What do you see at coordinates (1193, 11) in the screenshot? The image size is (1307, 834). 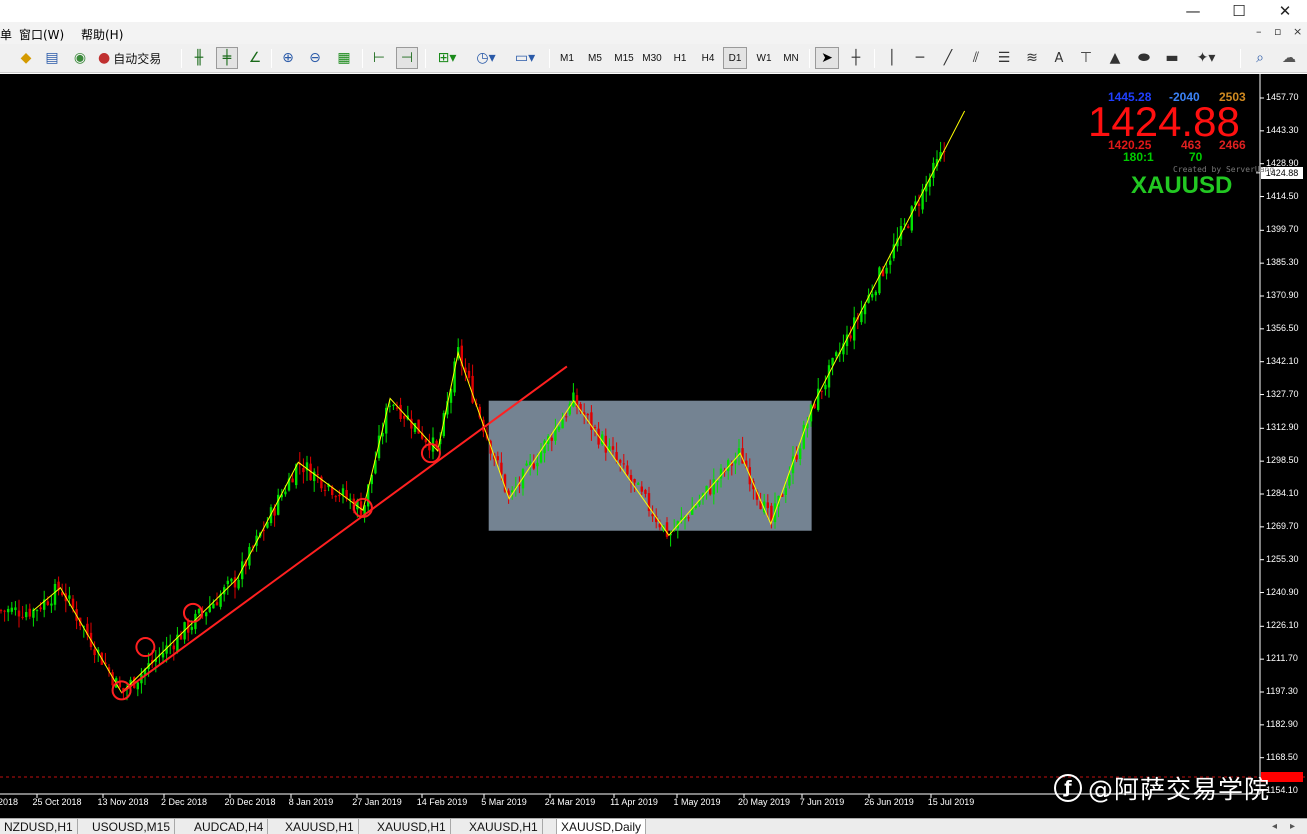 I see `minimize-button: —` at bounding box center [1193, 11].